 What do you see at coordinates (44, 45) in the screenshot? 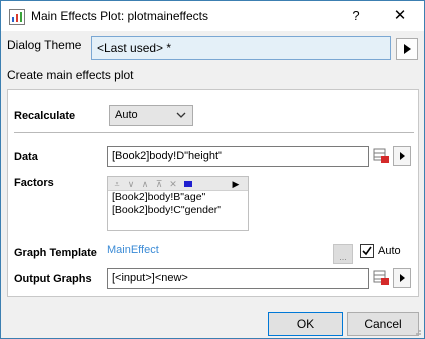
I see `dialog-theme-label: Dialog Theme` at bounding box center [44, 45].